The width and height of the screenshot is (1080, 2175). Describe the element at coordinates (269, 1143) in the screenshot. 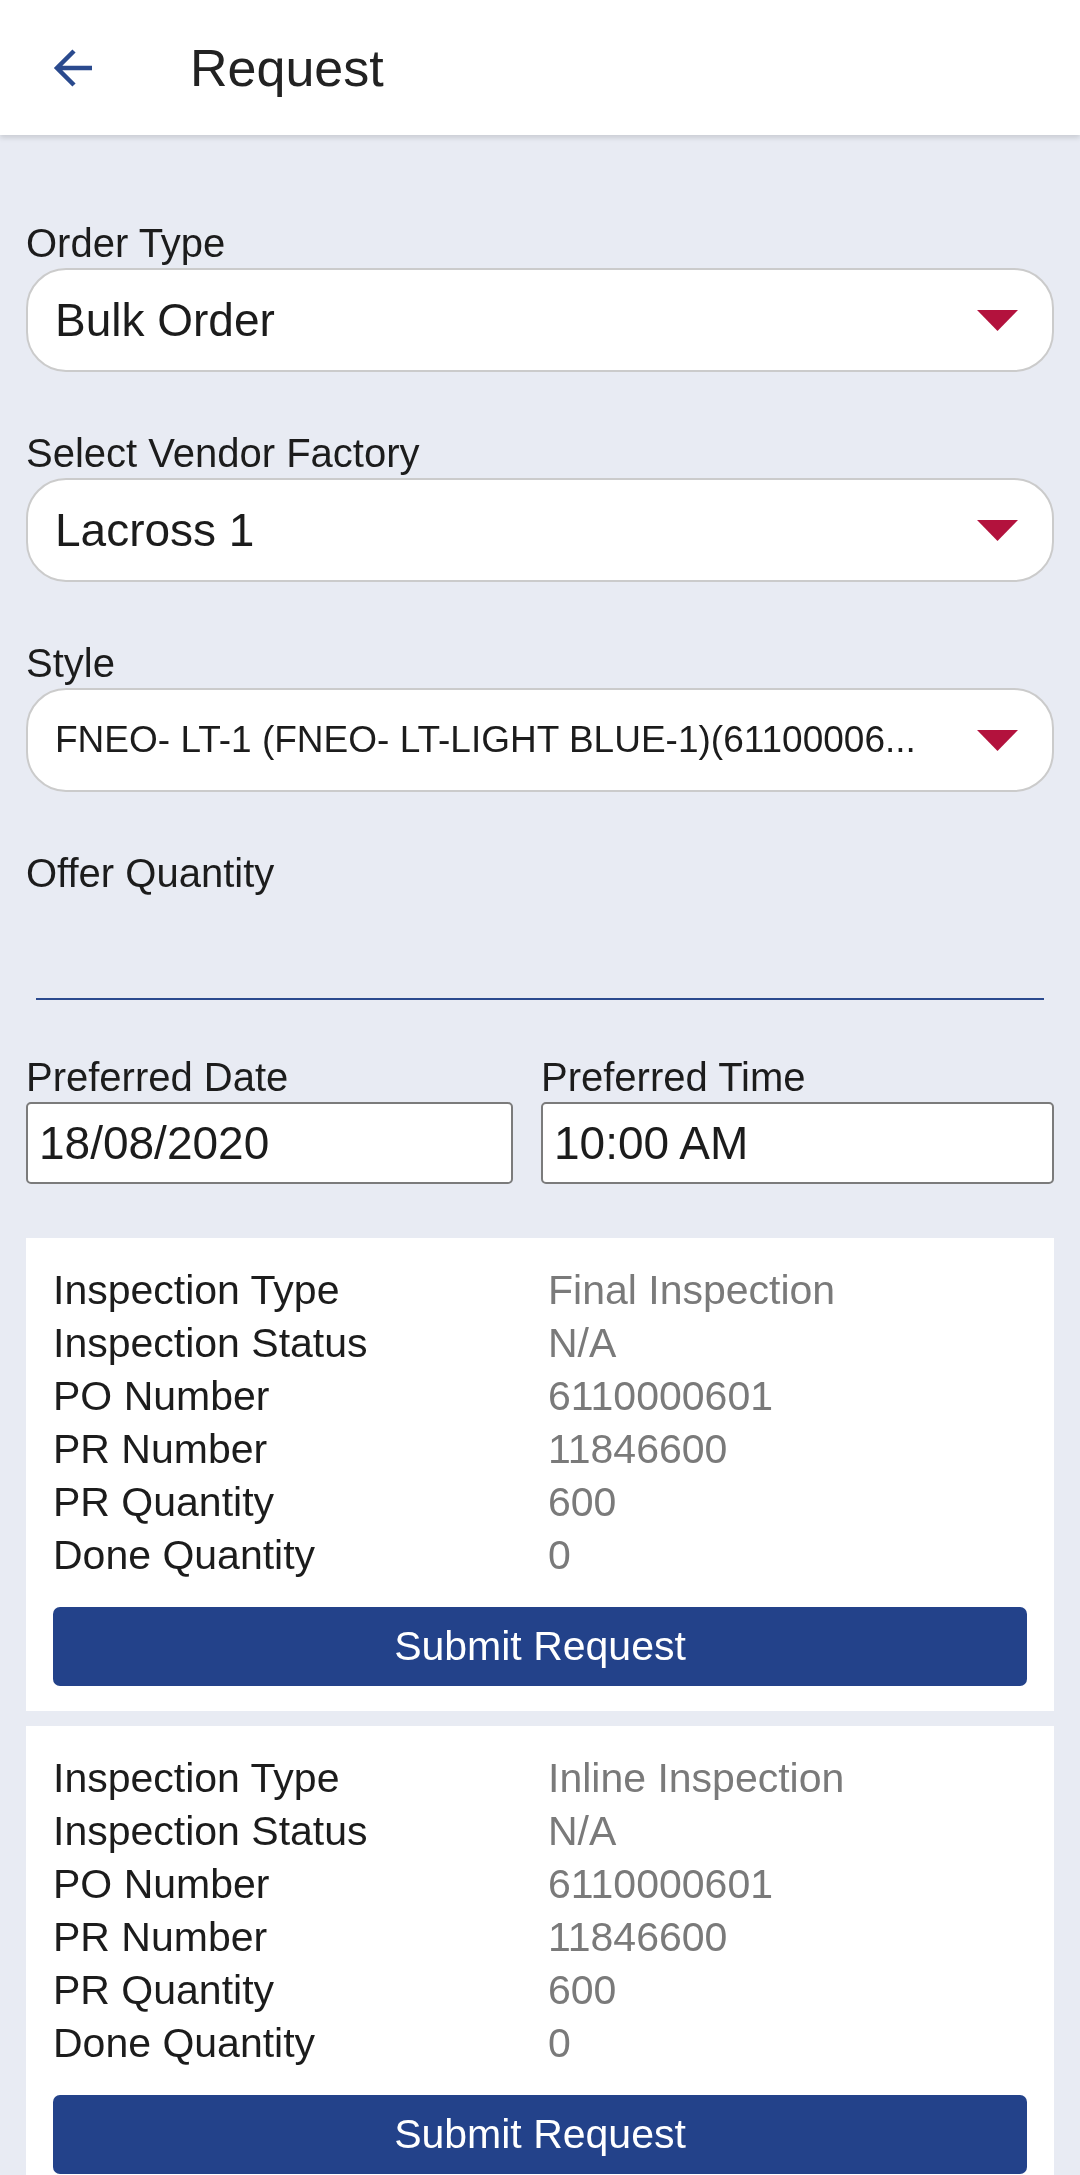

I see `date-field: 18/08/2020` at that location.